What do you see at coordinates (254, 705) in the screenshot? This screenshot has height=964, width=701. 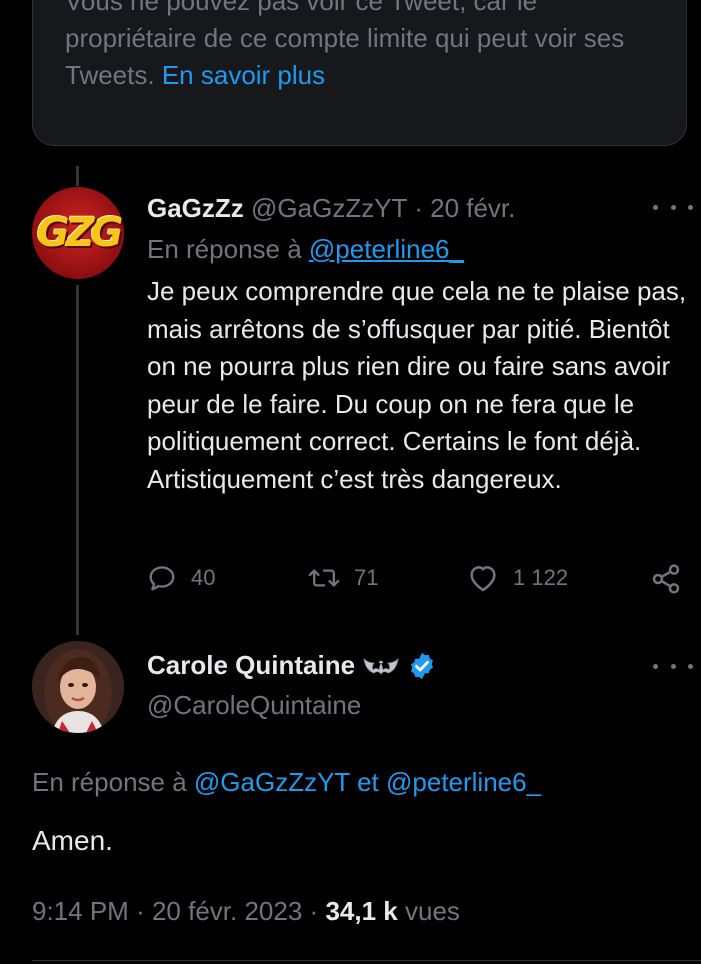 I see `author-handle: @CaroleQuintaine` at bounding box center [254, 705].